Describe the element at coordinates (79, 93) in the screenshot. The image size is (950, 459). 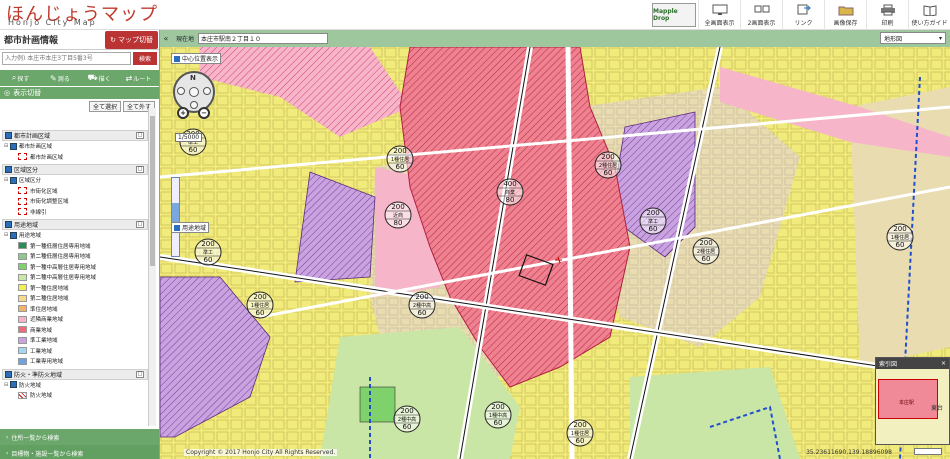
I see `layer-switch-header: ◎ 表示切替` at that location.